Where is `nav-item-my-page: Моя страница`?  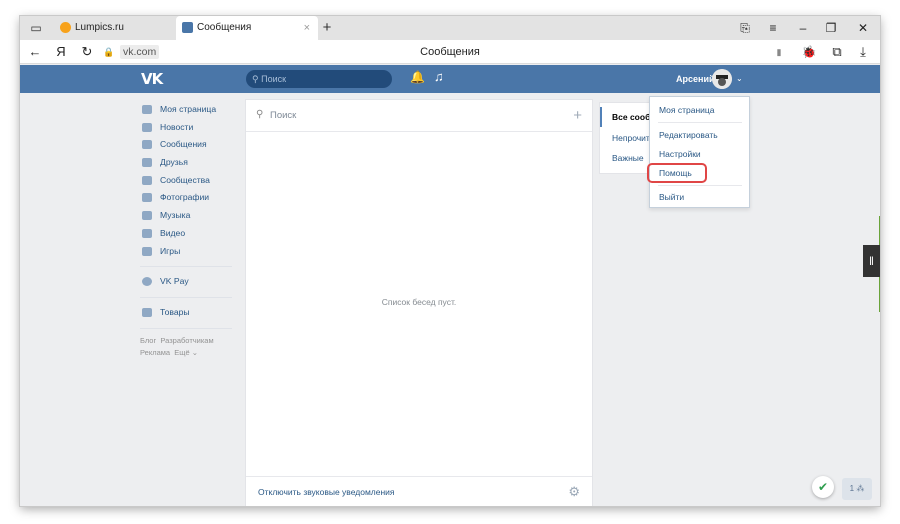 nav-item-my-page: Моя страница is located at coordinates (190, 110).